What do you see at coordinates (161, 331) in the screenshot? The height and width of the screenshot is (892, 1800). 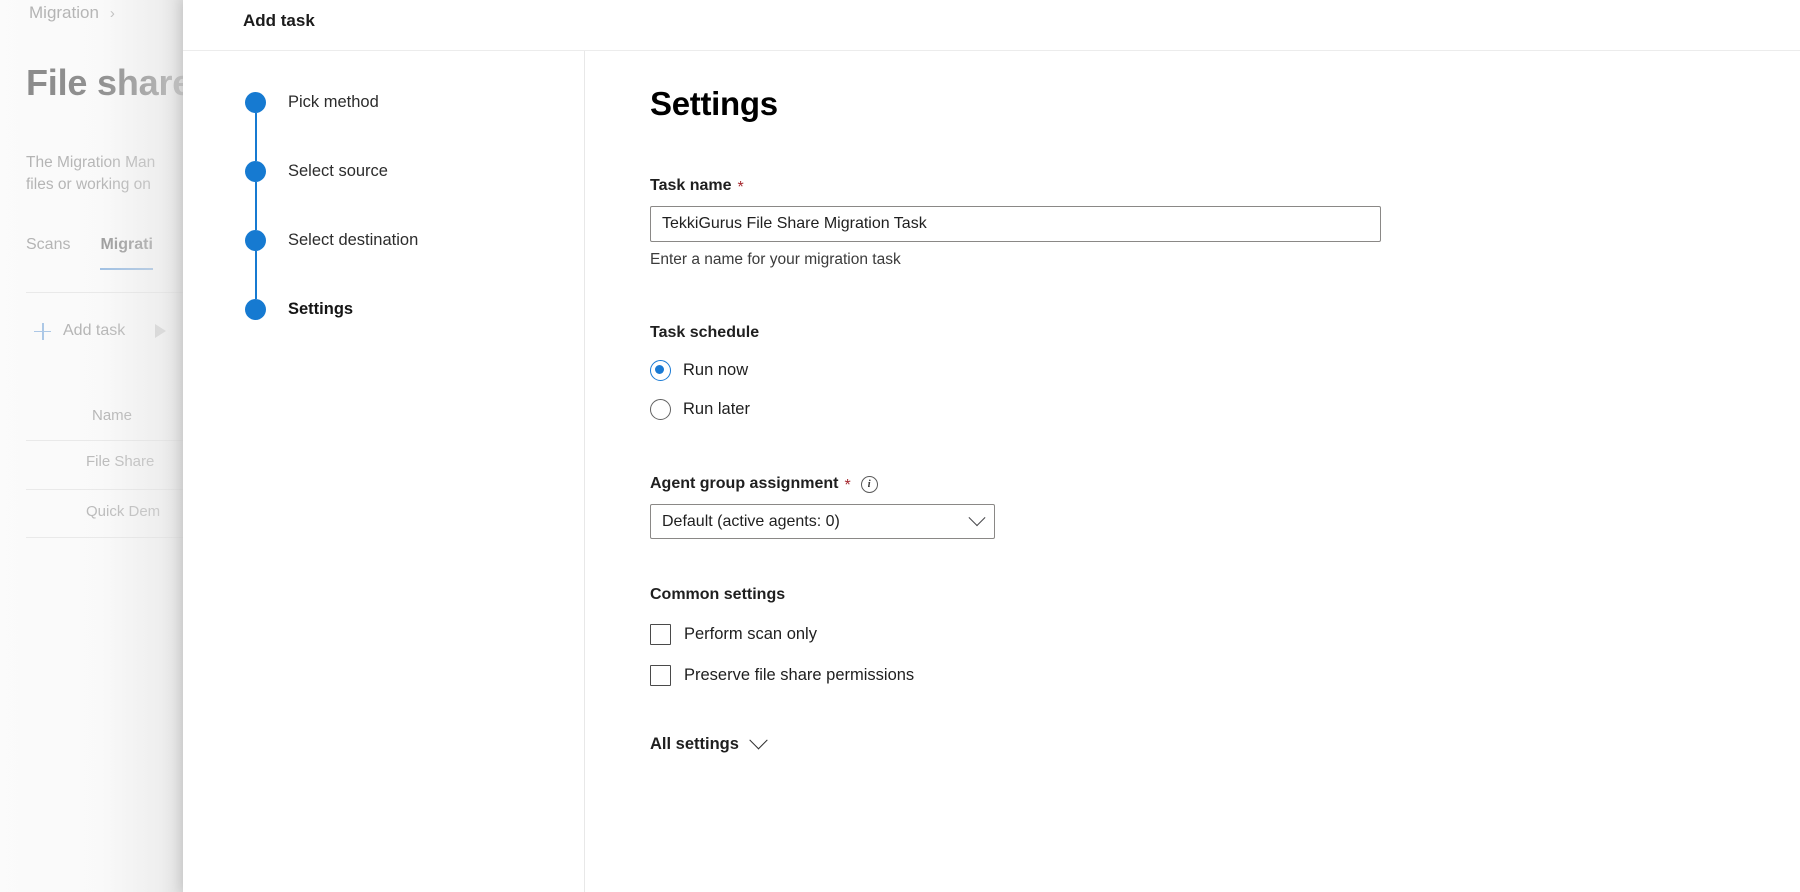 I see `play-icon` at bounding box center [161, 331].